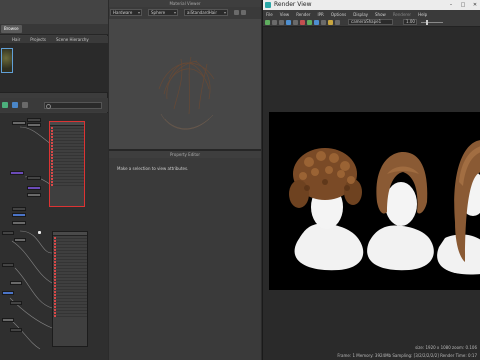  I want to click on rendered-hair-heads, so click(384, 207).